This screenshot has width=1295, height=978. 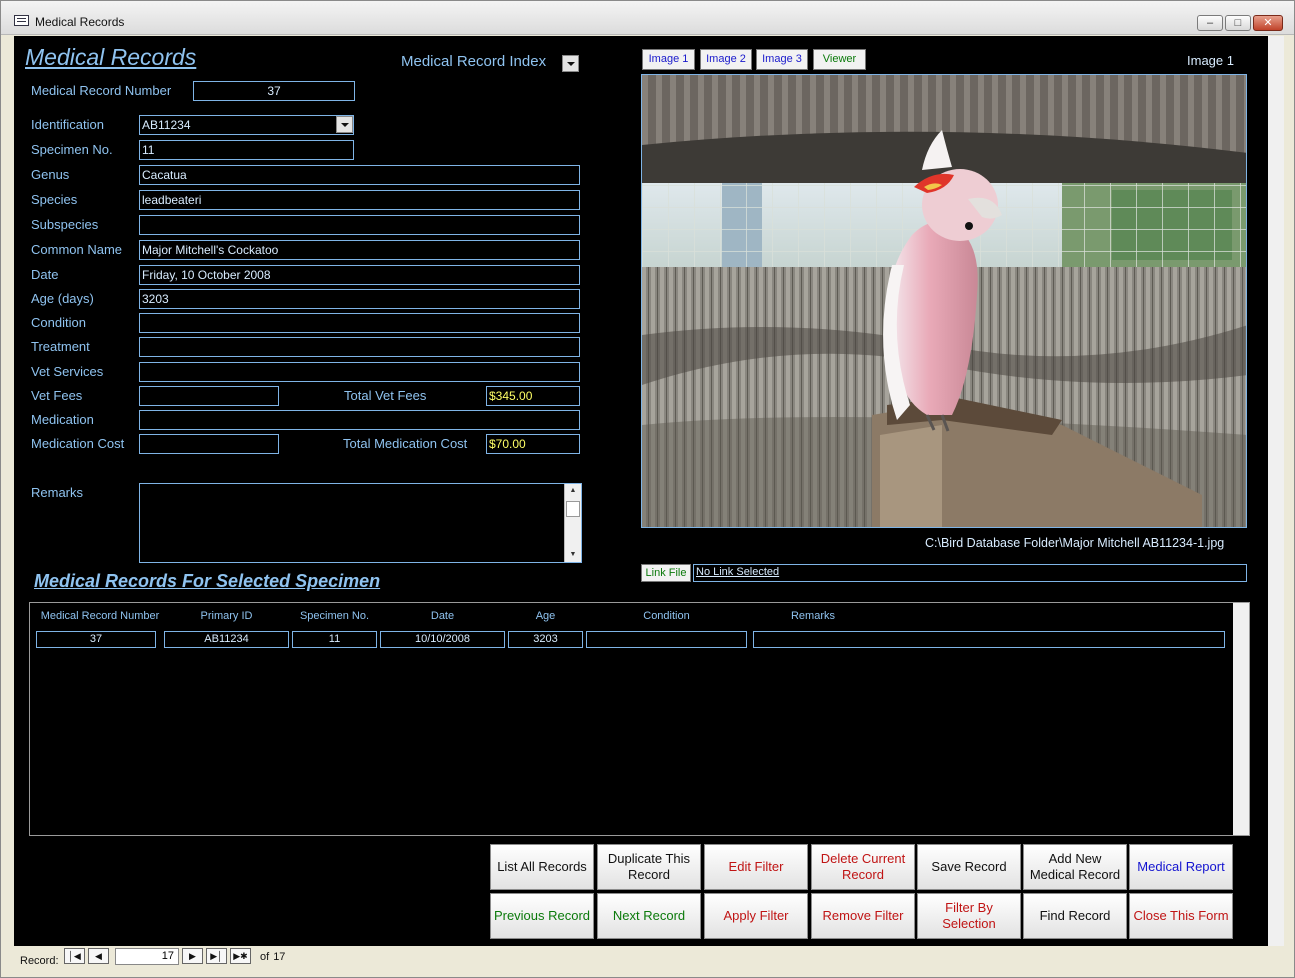 I want to click on record-number-field: 37, so click(x=274, y=91).